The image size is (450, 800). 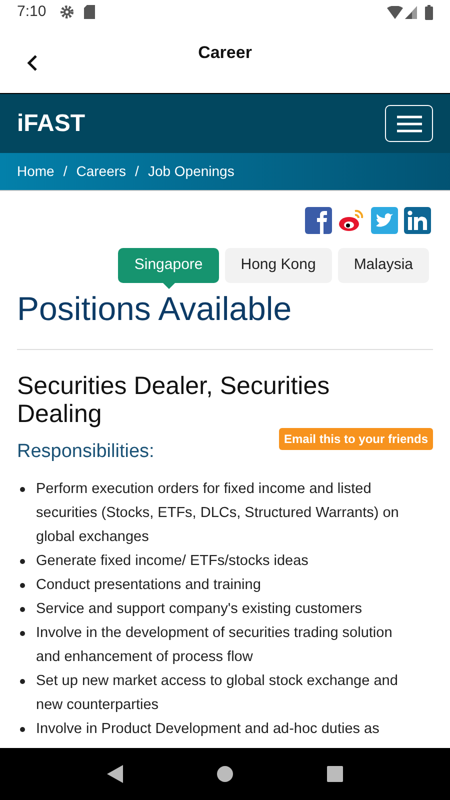 I want to click on list-item-text: Generate fixed income/ ETFs/stocks ideas, so click(x=173, y=561).